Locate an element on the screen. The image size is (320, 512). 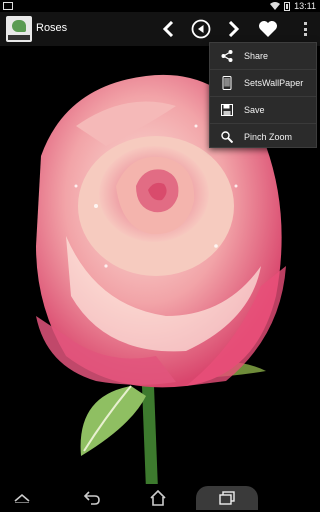
zoom-icon is located at coordinates (227, 137).